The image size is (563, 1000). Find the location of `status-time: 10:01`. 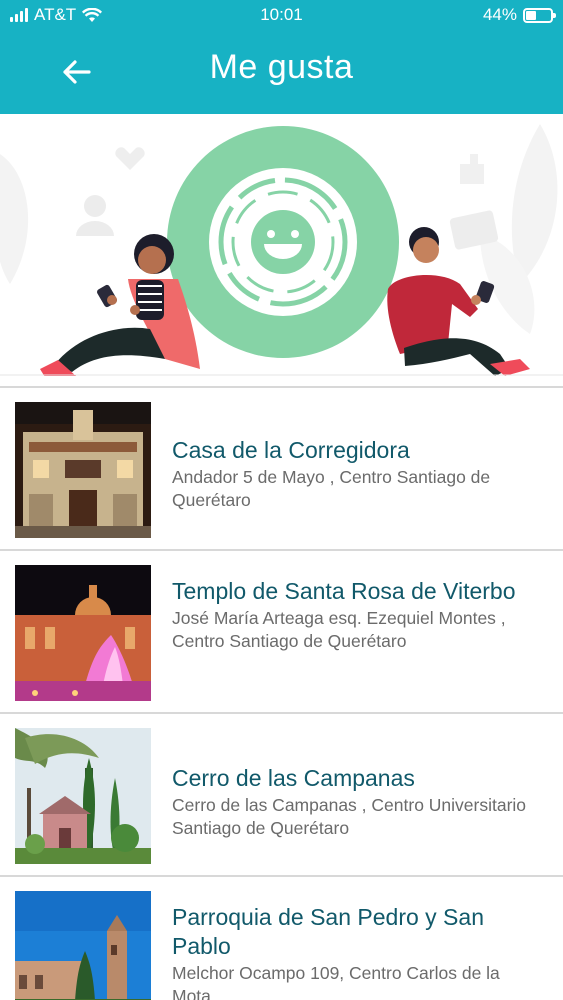

status-time: 10:01 is located at coordinates (281, 14).